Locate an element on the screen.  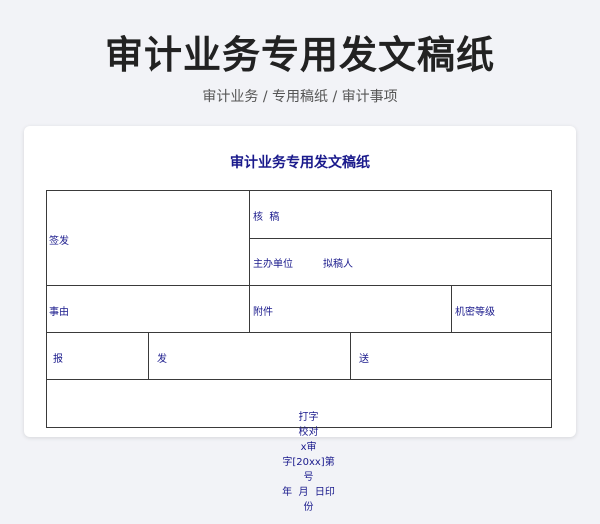
sponsor-unit-label: 主办单位 is located at coordinates (273, 264).